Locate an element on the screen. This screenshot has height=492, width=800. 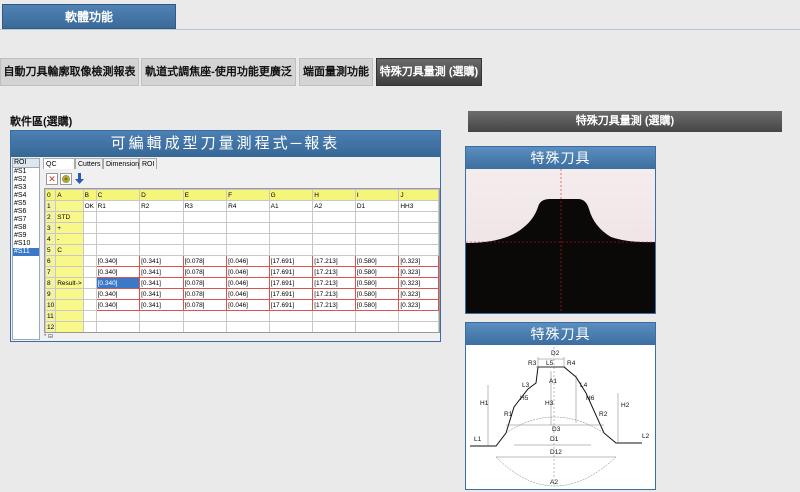
table-cell: Result-> is located at coordinates (69, 283).